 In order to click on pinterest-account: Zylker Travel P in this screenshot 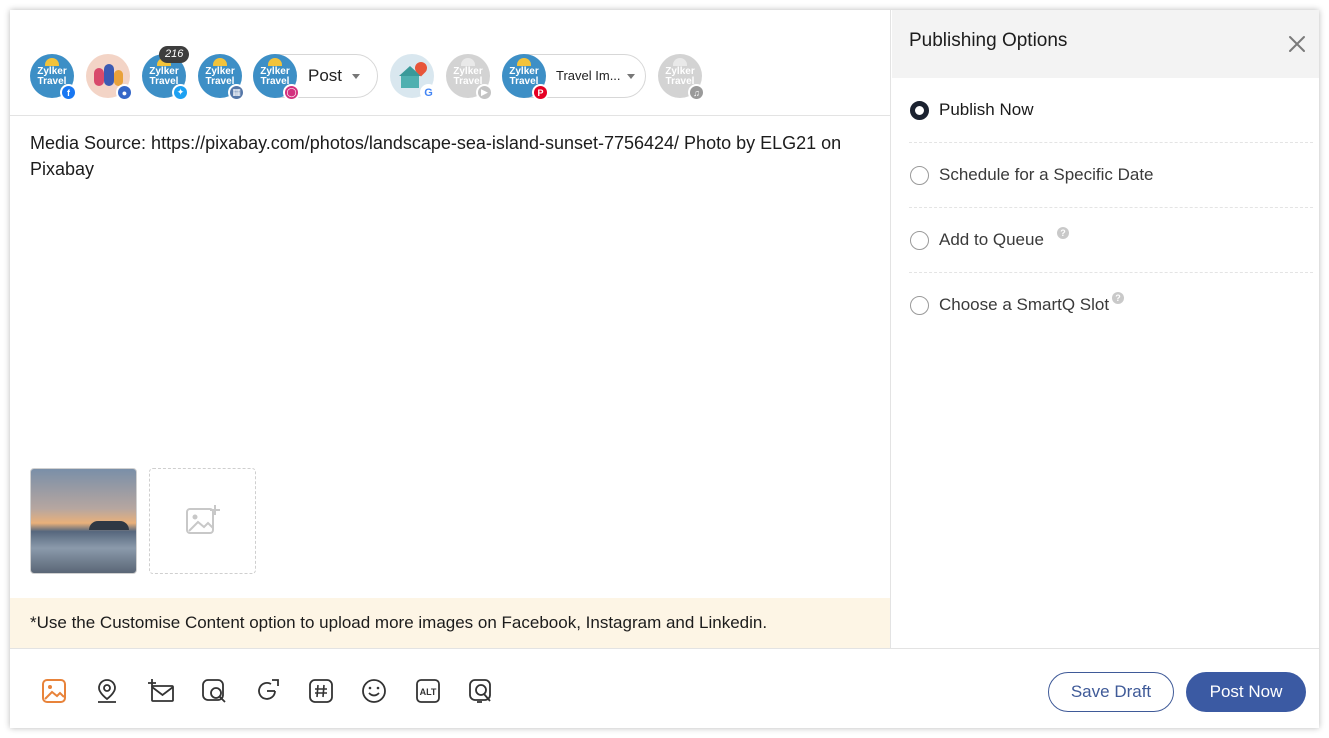, I will do `click(525, 77)`.